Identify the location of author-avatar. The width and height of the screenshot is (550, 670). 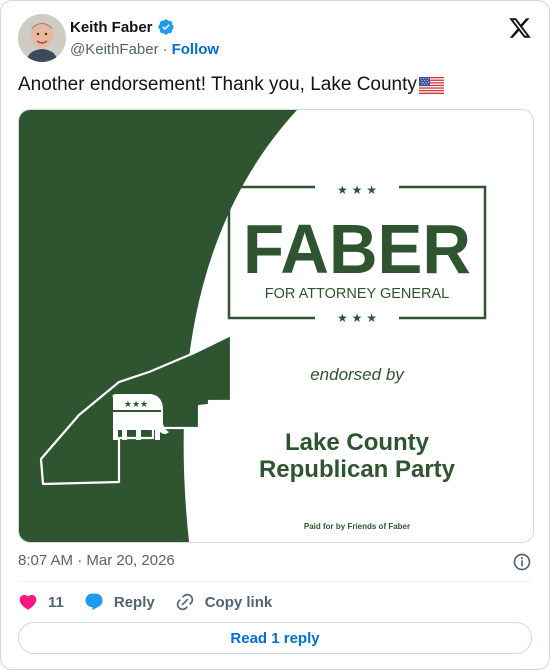
(42, 38).